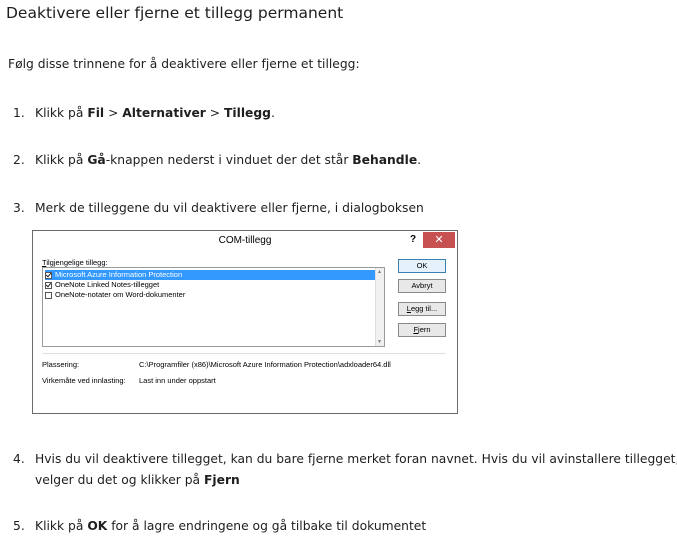 This screenshot has height=548, width=677. Describe the element at coordinates (19, 208) in the screenshot. I see `step-number: 3.` at that location.